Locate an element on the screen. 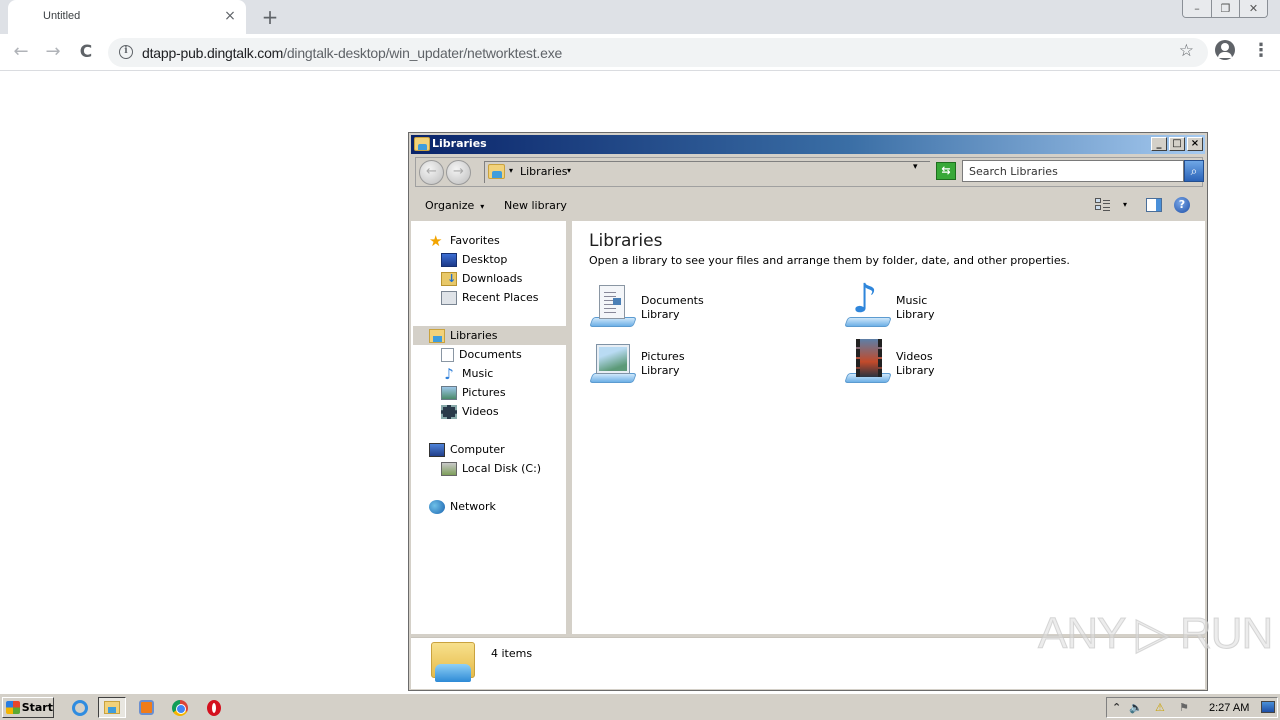 The height and width of the screenshot is (720, 1280). browser-menu-icon: ⋮ is located at coordinates (1261, 52).